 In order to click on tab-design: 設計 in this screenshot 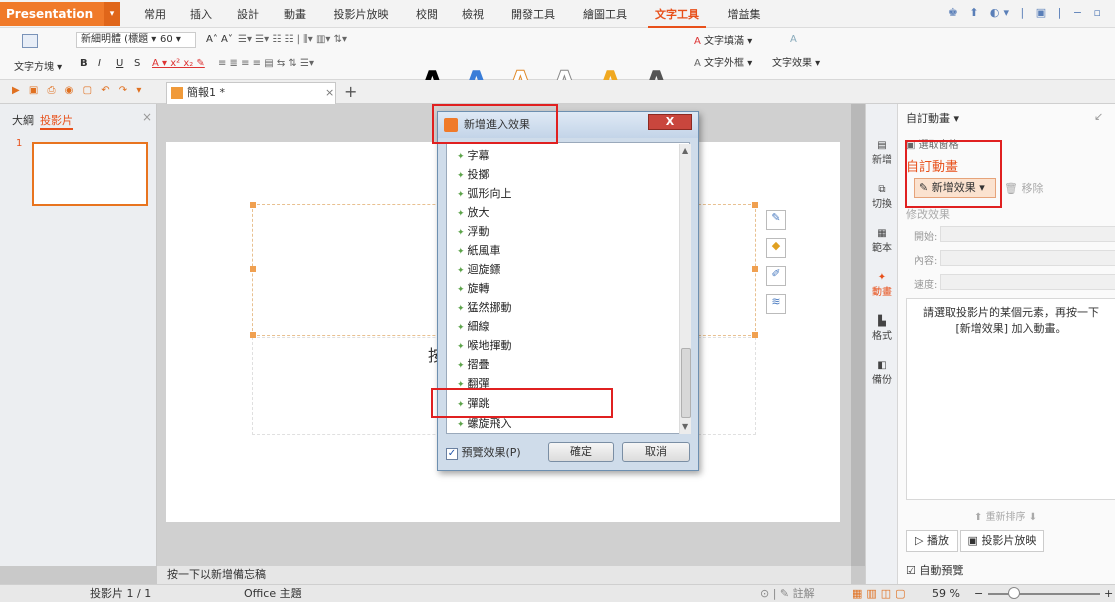, I will do `click(248, 15)`.